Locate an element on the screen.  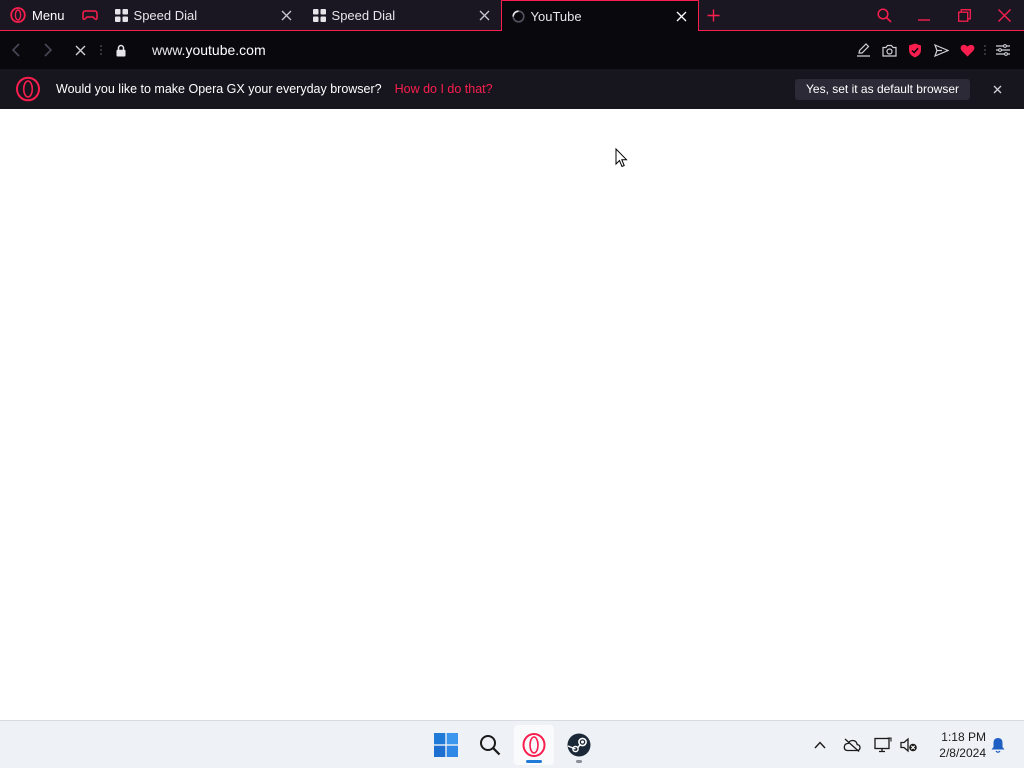
url-field: www.youtube.com is located at coordinates (501, 50).